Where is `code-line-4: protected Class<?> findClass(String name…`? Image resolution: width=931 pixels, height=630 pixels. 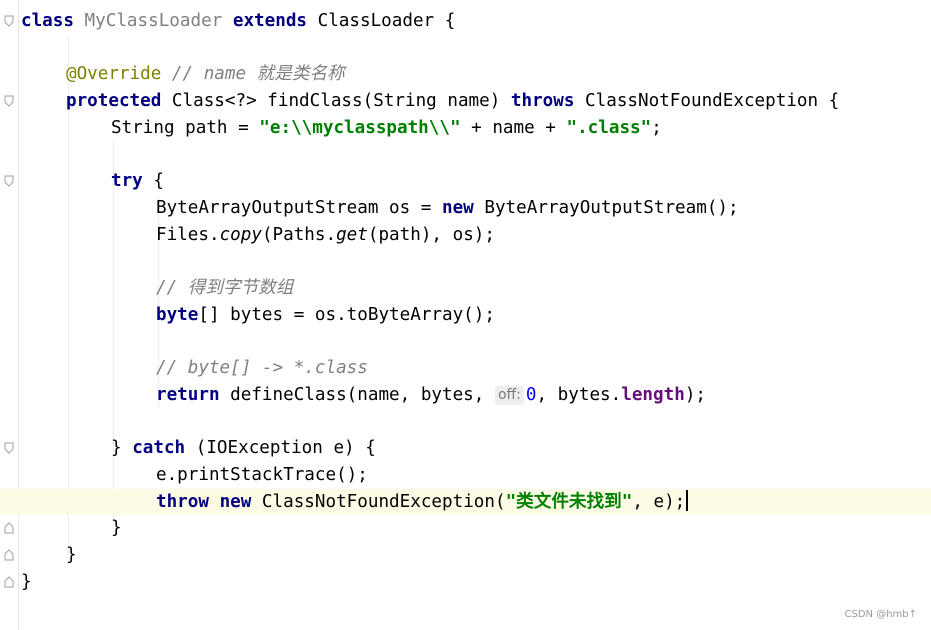 code-line-4: protected Class<?> findClass(String name… is located at coordinates (465, 101).